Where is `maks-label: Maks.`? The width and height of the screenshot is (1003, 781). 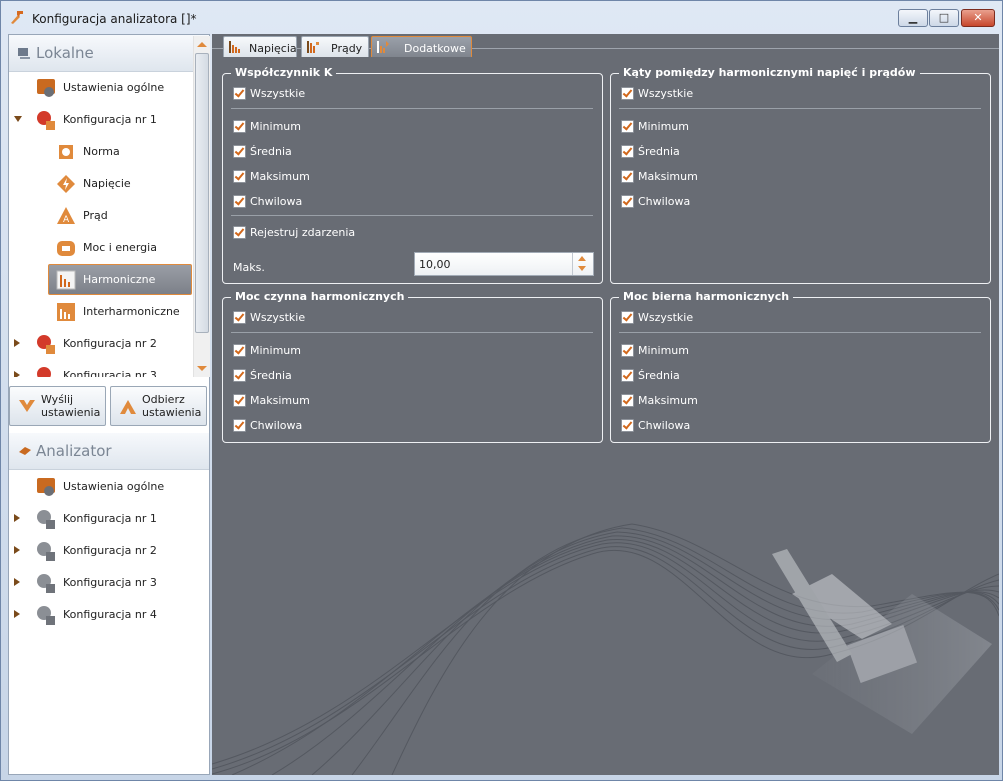 maks-label: Maks. is located at coordinates (249, 267).